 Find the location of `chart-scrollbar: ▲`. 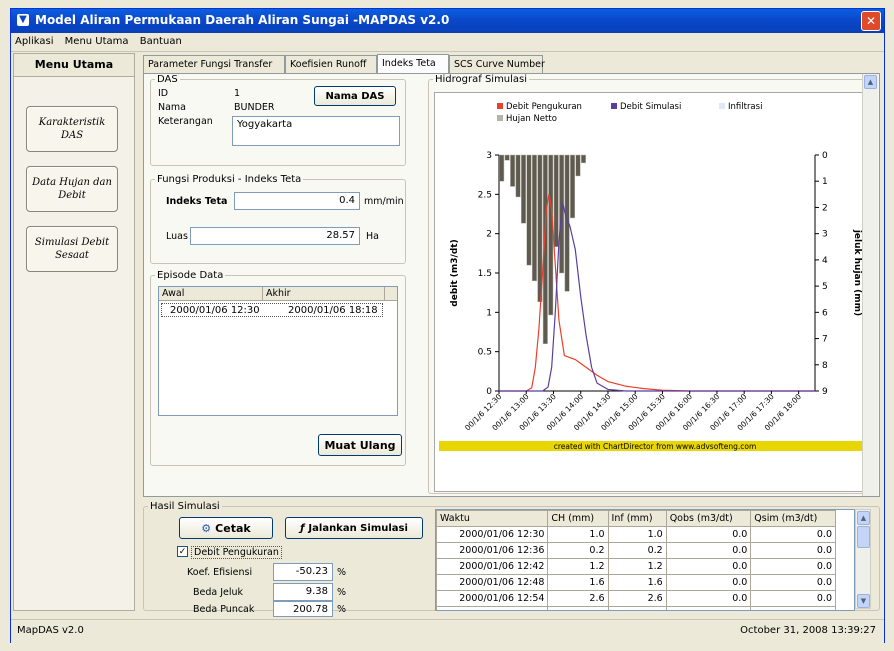

chart-scrollbar: ▲ is located at coordinates (870, 285).